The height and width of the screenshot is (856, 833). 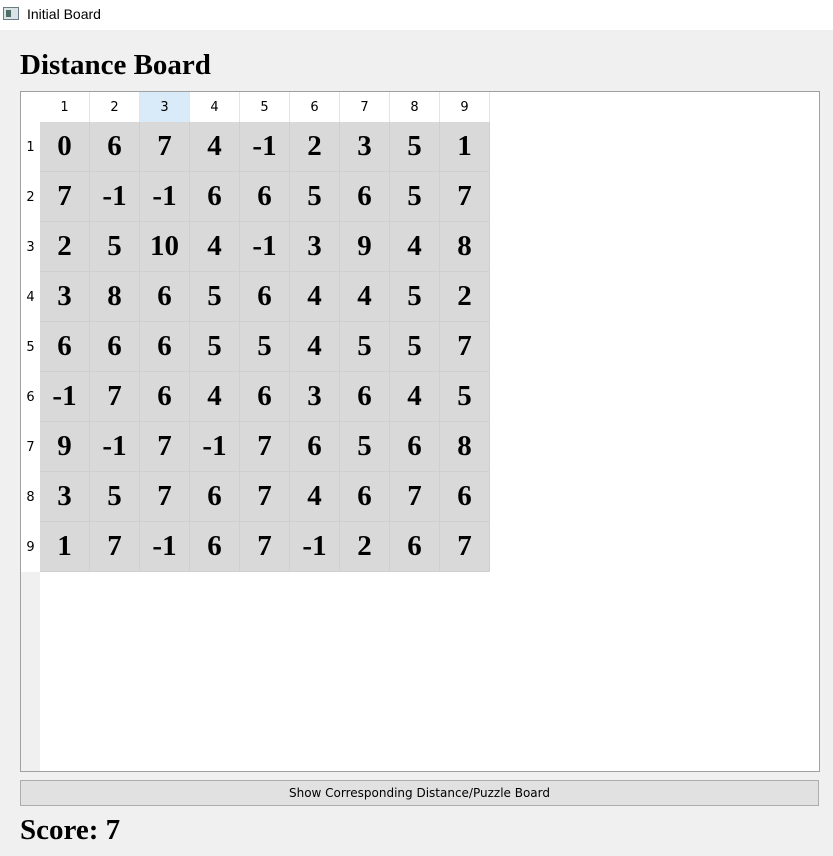 What do you see at coordinates (30, 447) in the screenshot?
I see `row-header-7: 7` at bounding box center [30, 447].